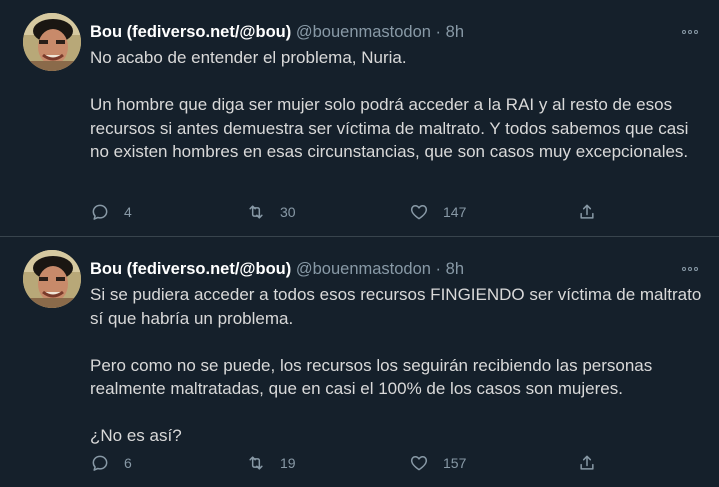 This screenshot has height=487, width=719. Describe the element at coordinates (288, 212) in the screenshot. I see `retweet-count: 30` at that location.